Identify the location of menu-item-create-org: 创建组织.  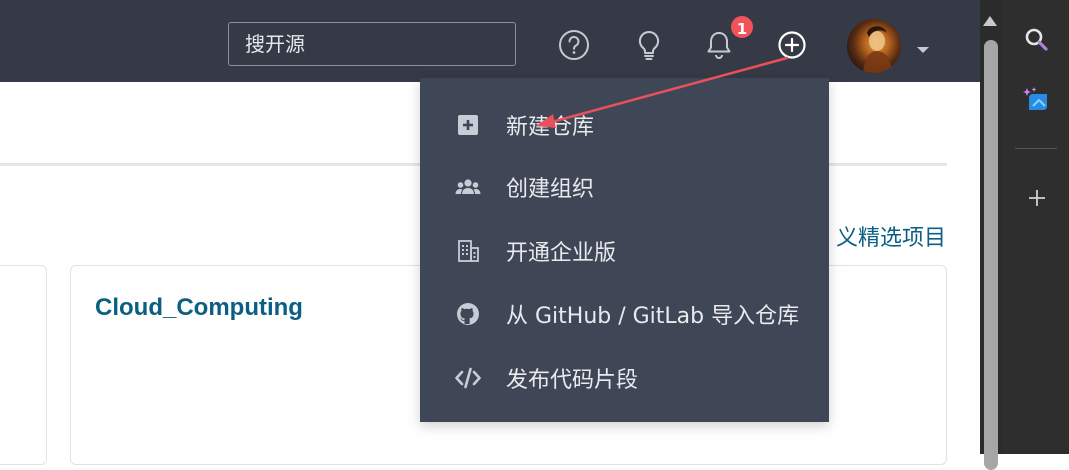
(624, 187).